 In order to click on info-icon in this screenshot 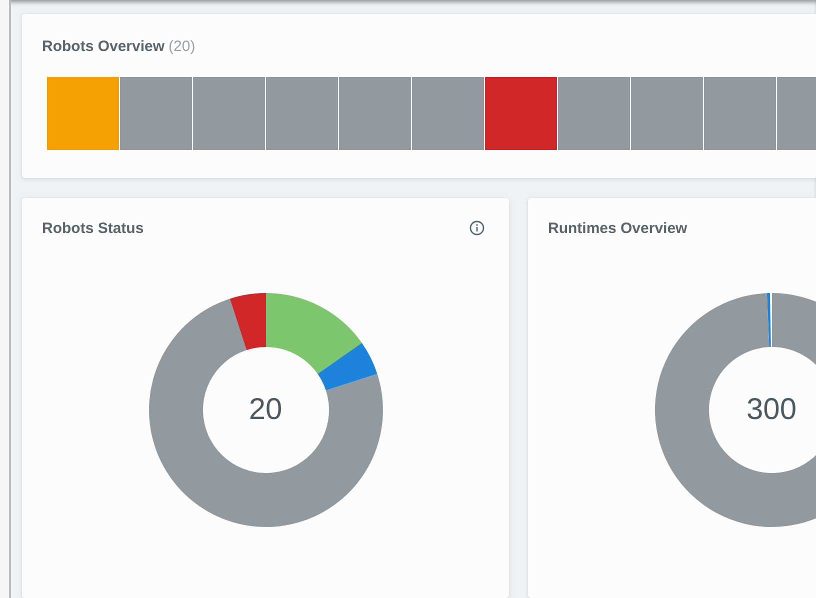, I will do `click(477, 228)`.